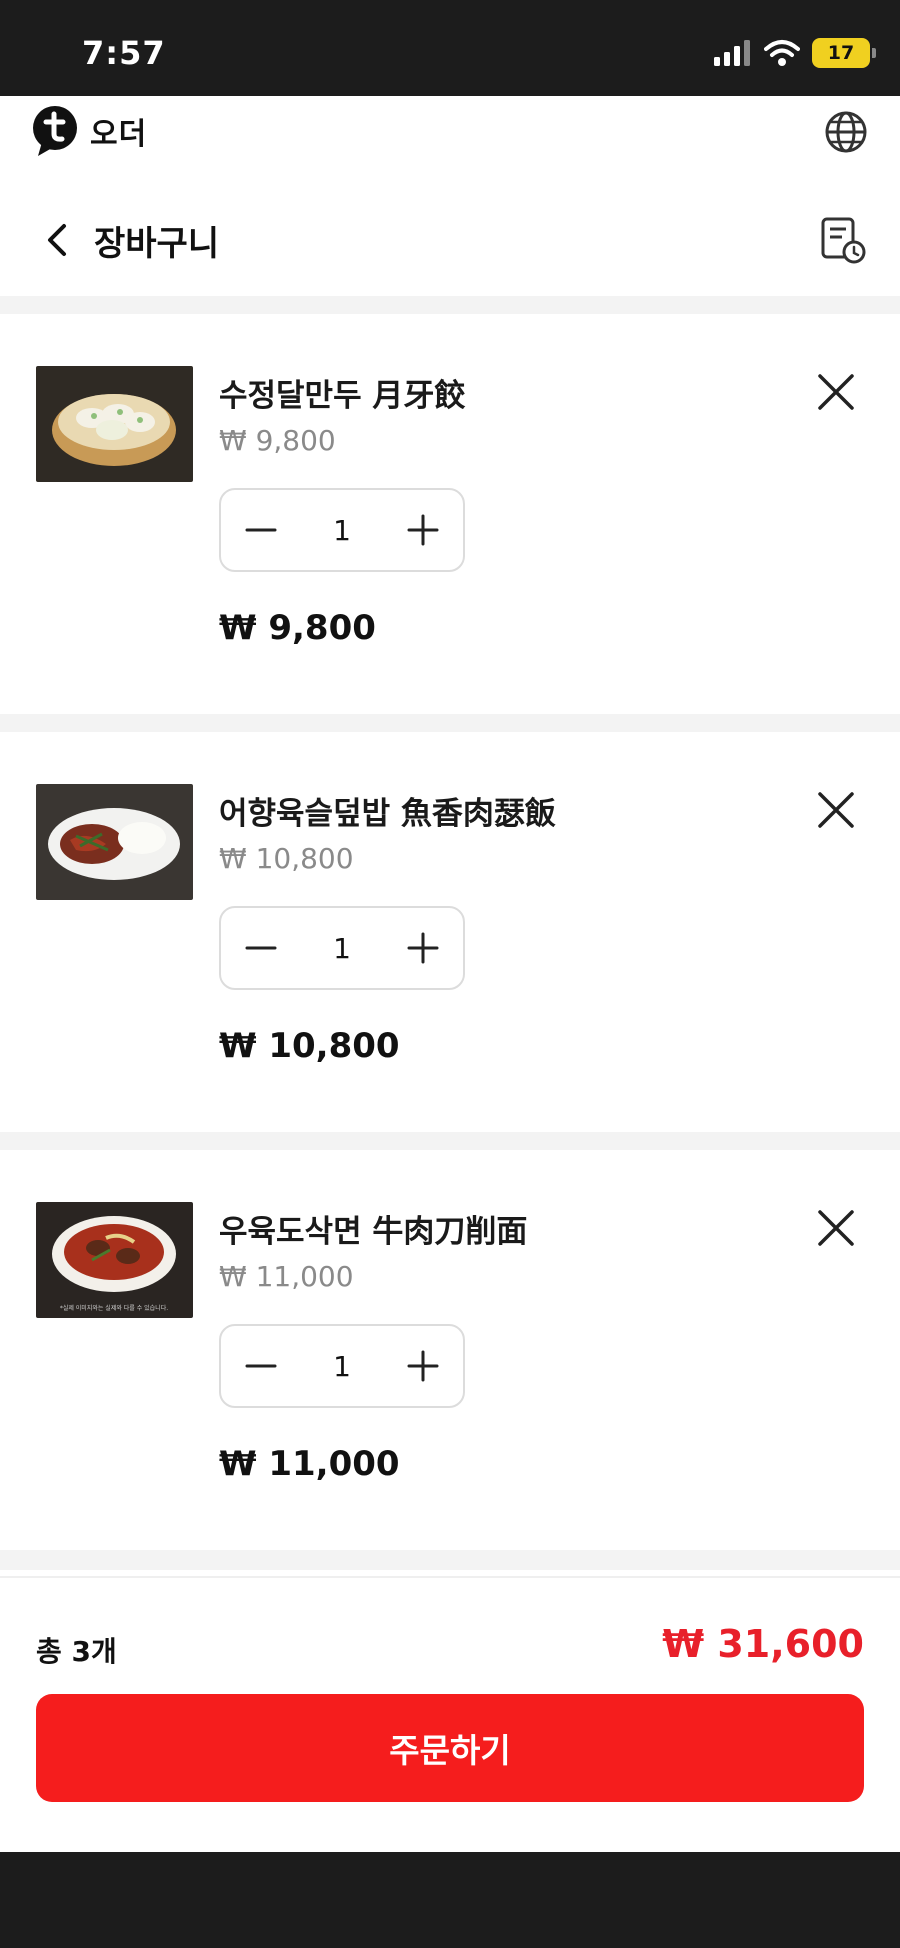 The height and width of the screenshot is (1948, 900). Describe the element at coordinates (76, 1651) in the screenshot. I see `total-count: 총 3개` at that location.